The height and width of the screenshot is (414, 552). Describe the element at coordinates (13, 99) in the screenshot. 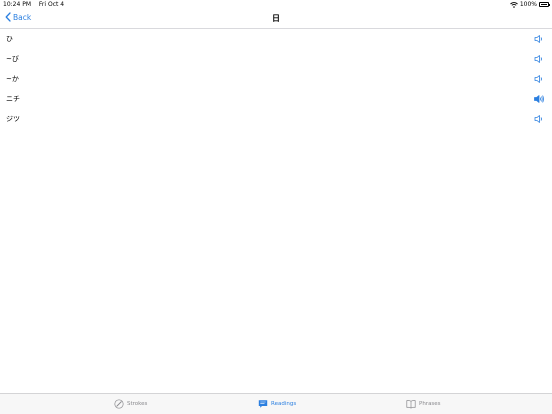

I see `reading-text: ニチ` at that location.